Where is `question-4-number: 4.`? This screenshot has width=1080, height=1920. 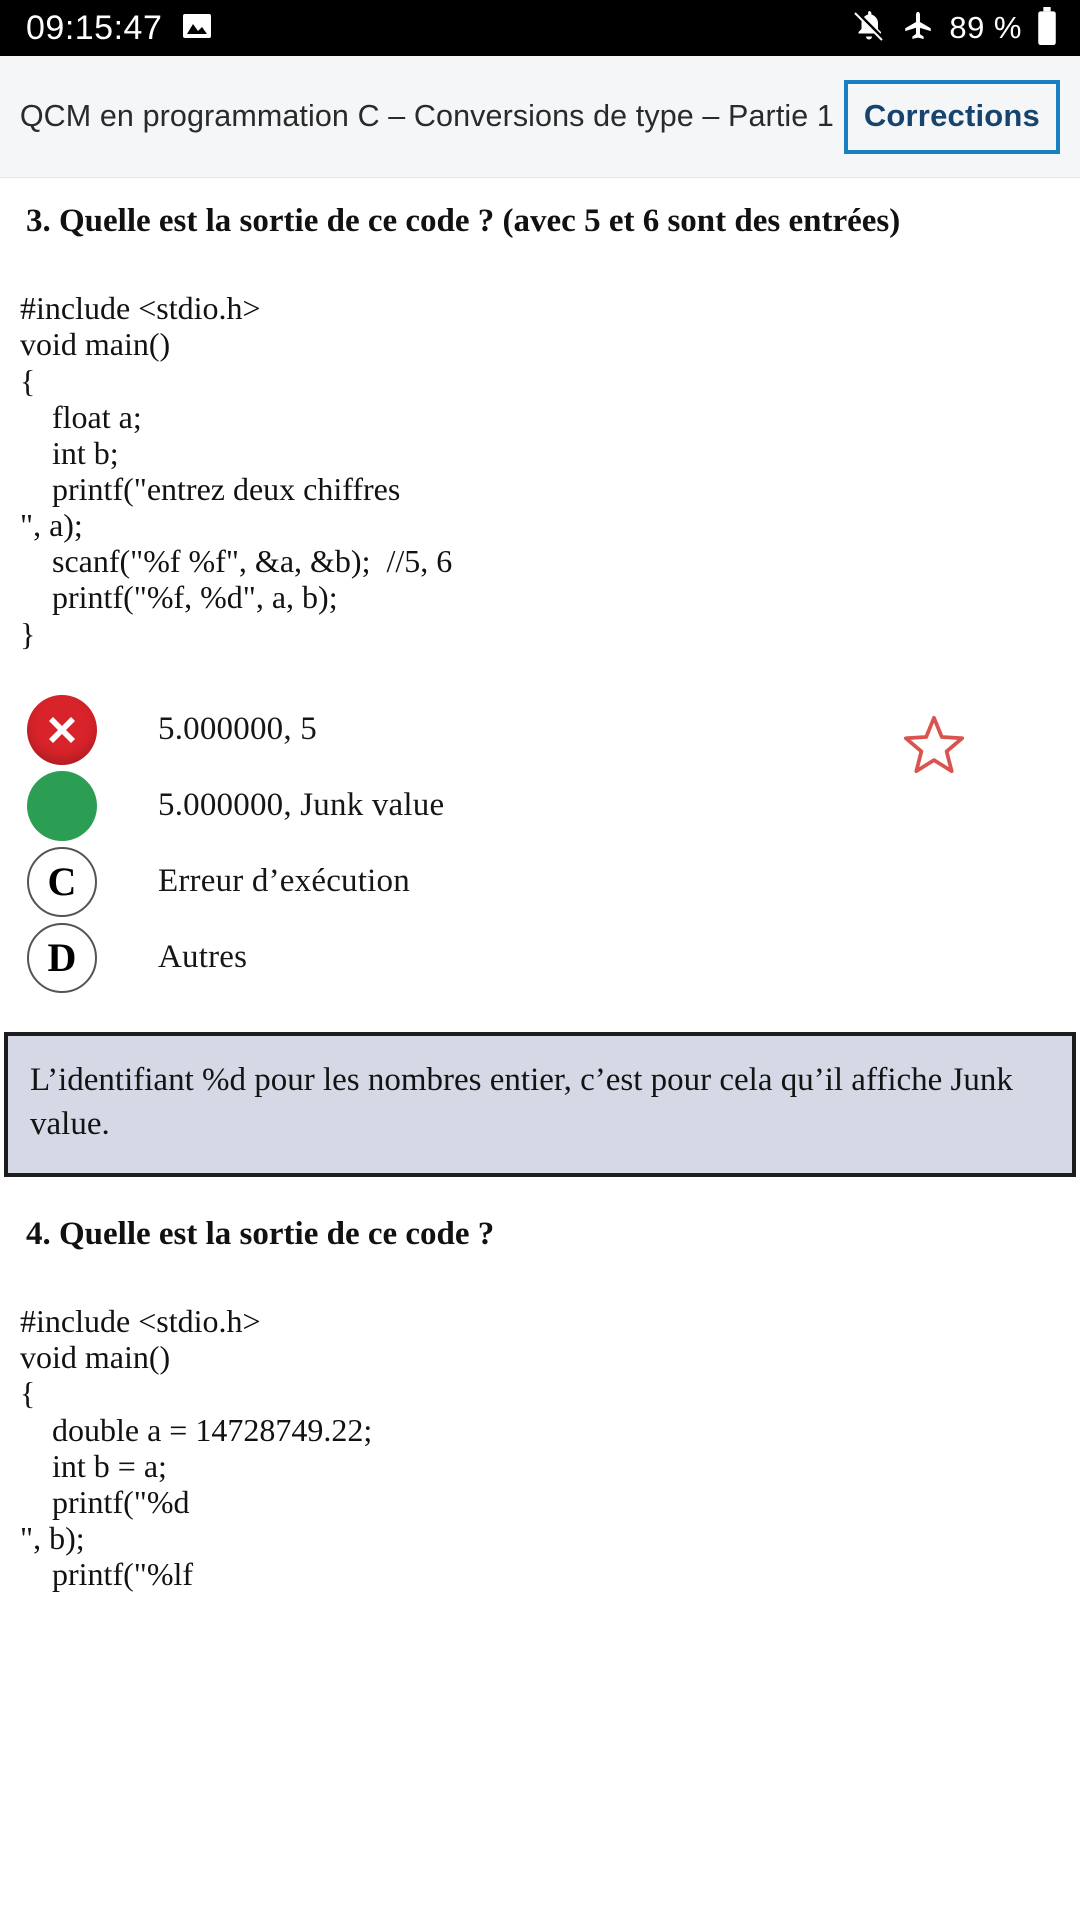 question-4-number: 4. is located at coordinates (38, 1233).